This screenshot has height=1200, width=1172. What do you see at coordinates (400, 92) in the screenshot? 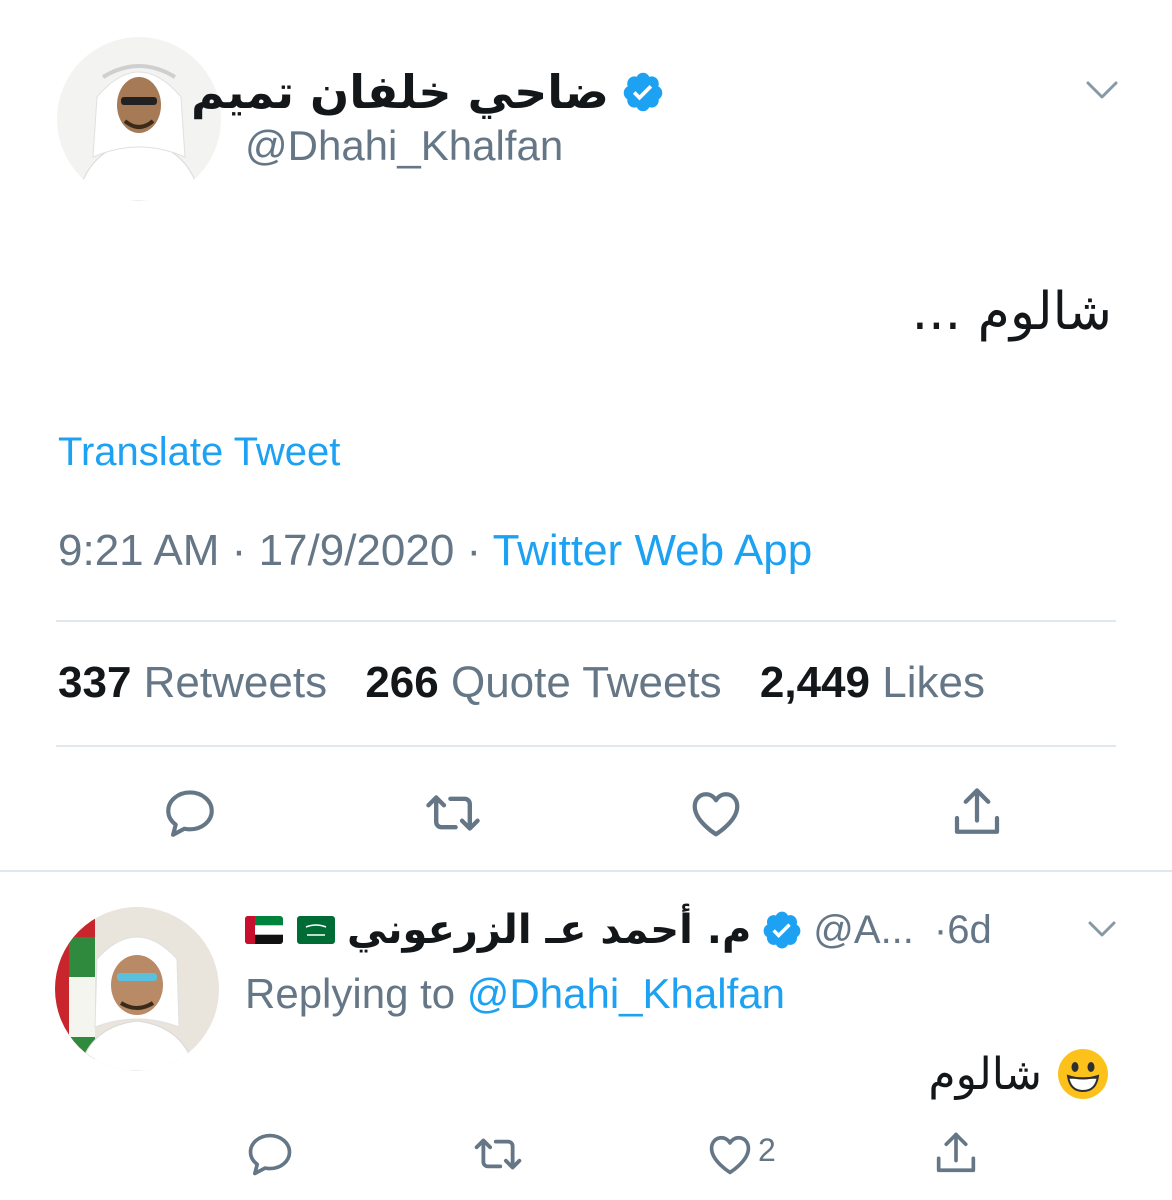
I see `author-name: ضاحي خلفان تميم` at bounding box center [400, 92].